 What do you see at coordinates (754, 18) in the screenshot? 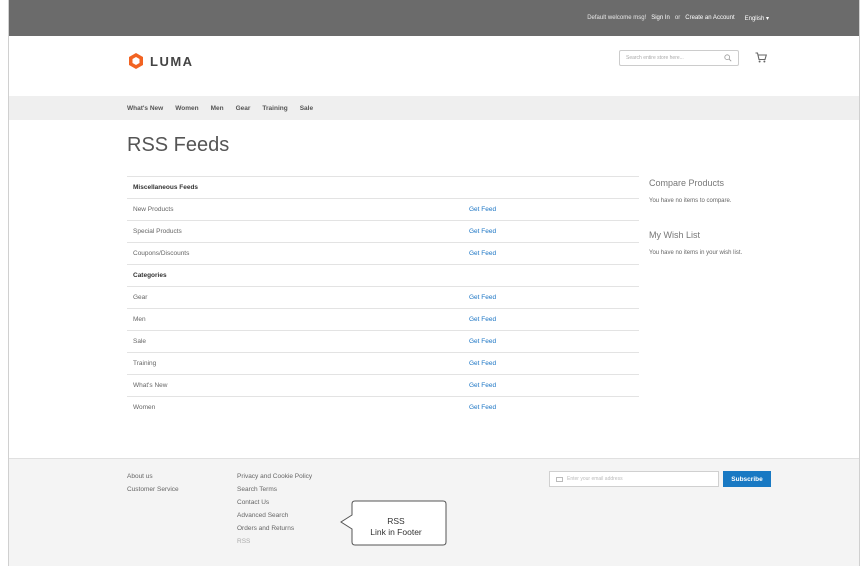
I see `language-switcher: English ▾` at bounding box center [754, 18].